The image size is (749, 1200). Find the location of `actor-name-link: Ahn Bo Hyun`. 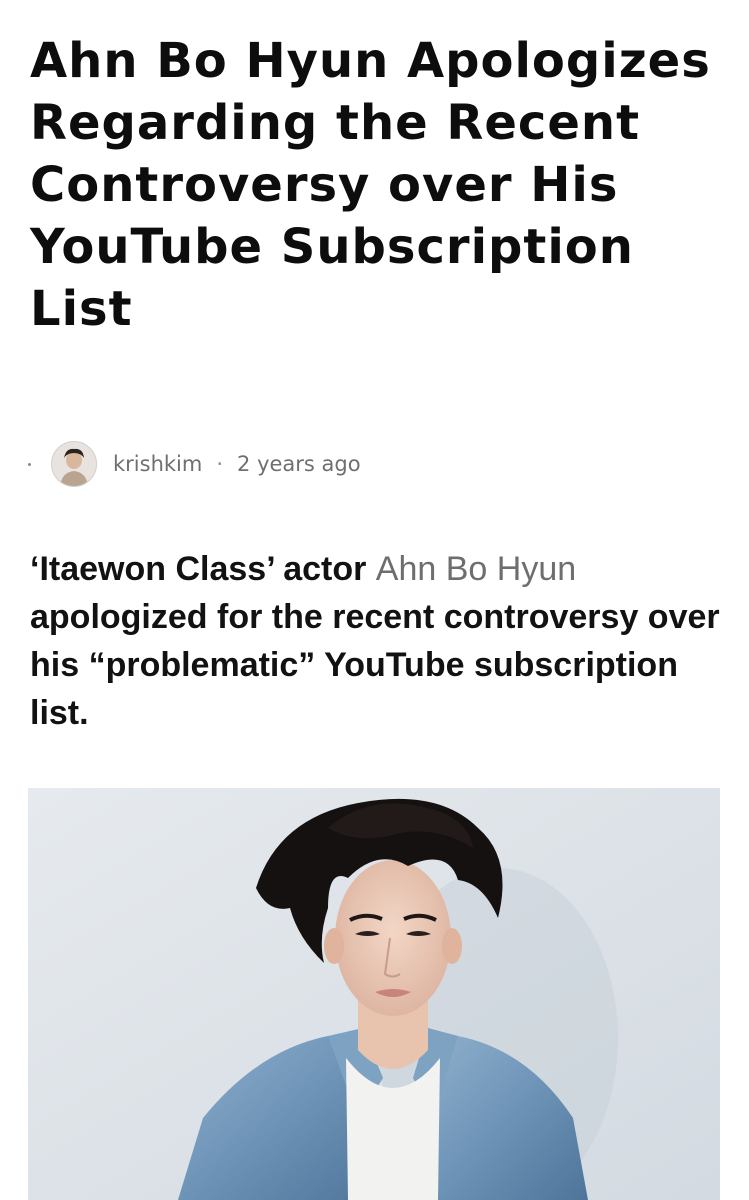

actor-name-link: Ahn Bo Hyun is located at coordinates (476, 569).